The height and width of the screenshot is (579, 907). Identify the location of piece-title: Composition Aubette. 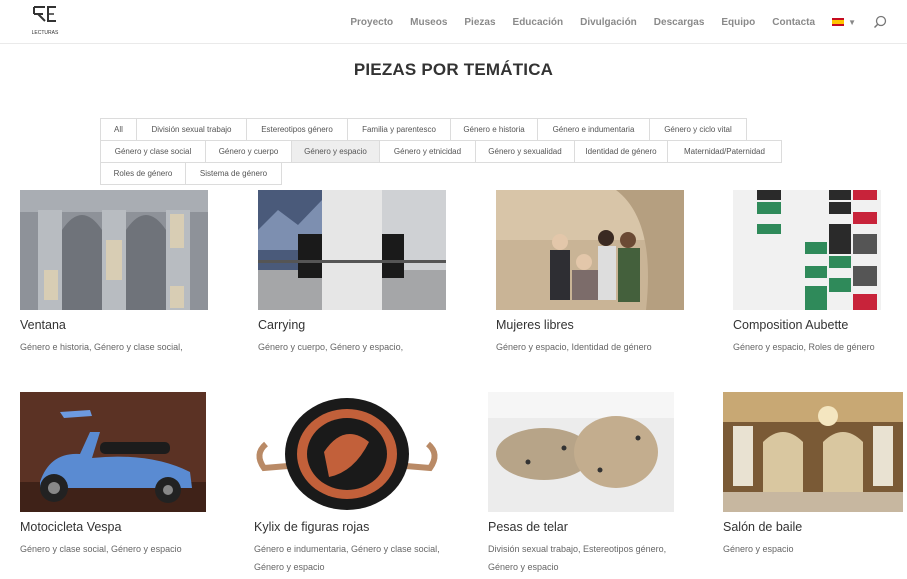
(818, 325).